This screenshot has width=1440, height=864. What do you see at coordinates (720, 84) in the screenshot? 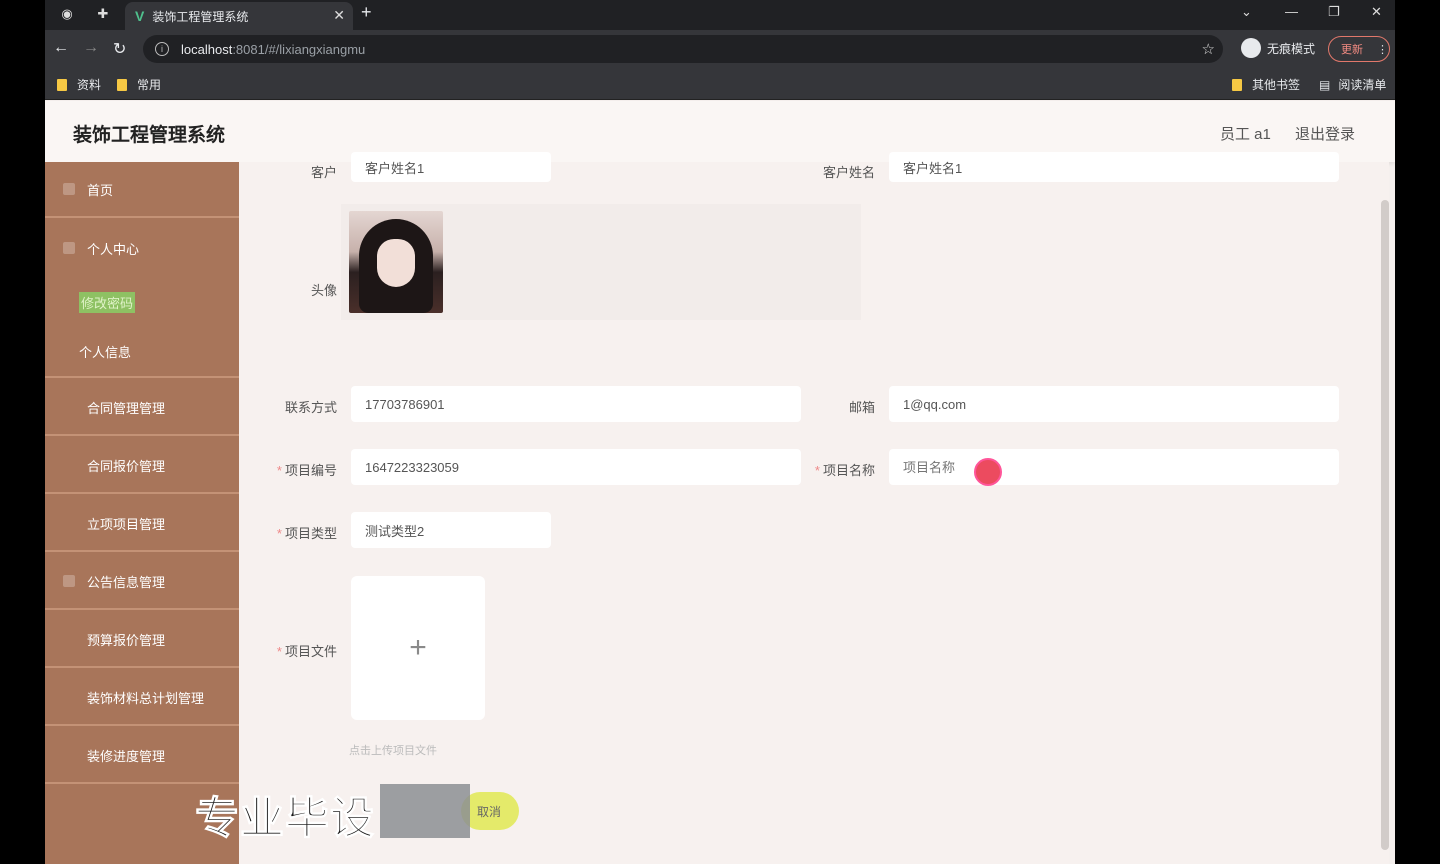
I see `bookmarks-bar: 资料 常用 其他书签 ▤ 阅读清单` at bounding box center [720, 84].